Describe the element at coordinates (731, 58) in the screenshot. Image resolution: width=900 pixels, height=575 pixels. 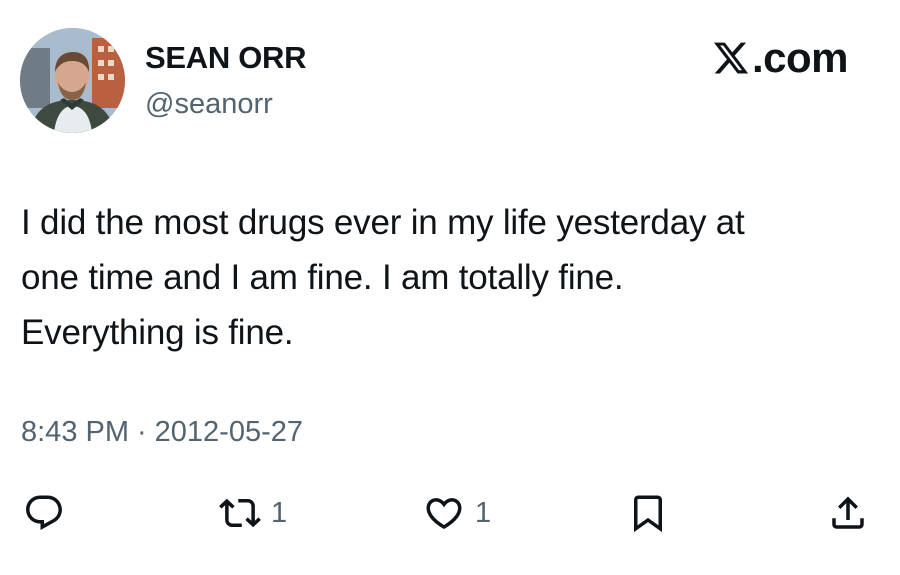
I see `x-logo-icon` at that location.